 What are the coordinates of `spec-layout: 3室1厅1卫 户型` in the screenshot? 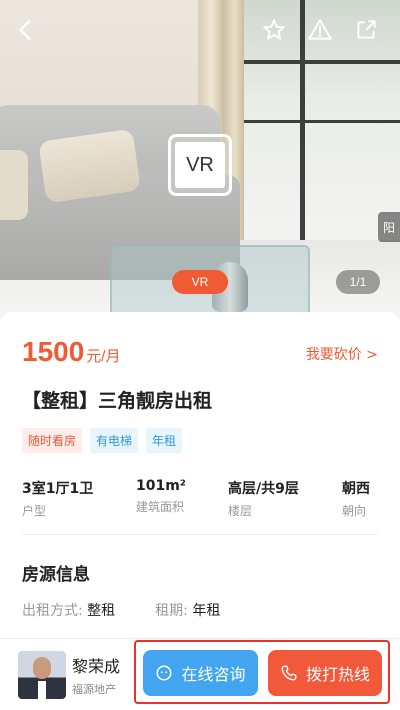 It's located at (58, 499).